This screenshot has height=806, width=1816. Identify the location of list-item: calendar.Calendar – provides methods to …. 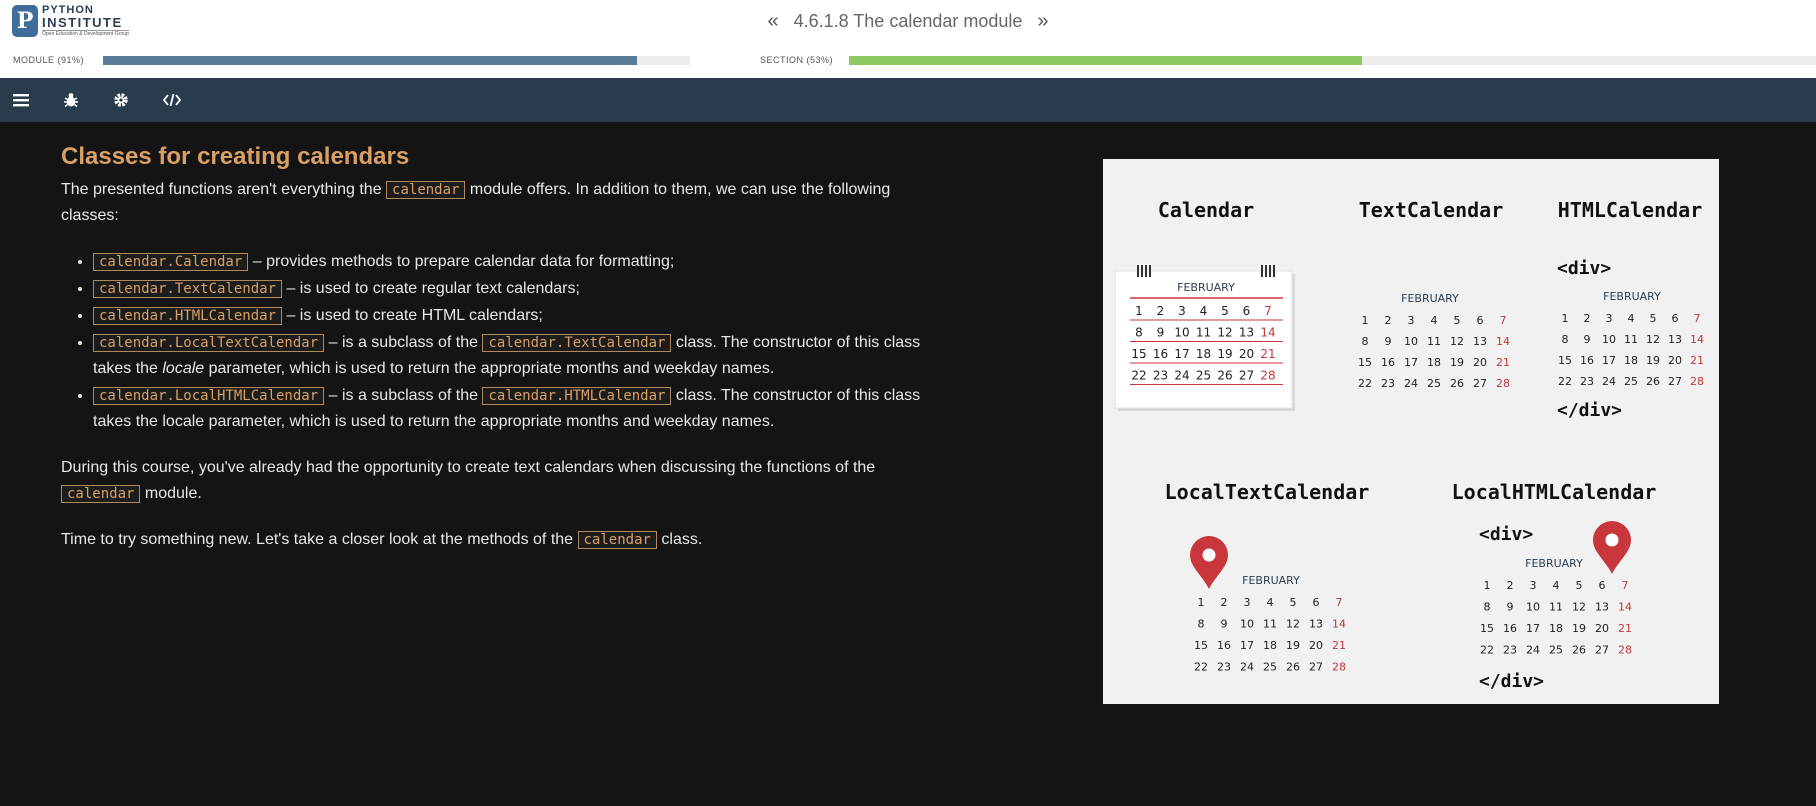
(512, 262).